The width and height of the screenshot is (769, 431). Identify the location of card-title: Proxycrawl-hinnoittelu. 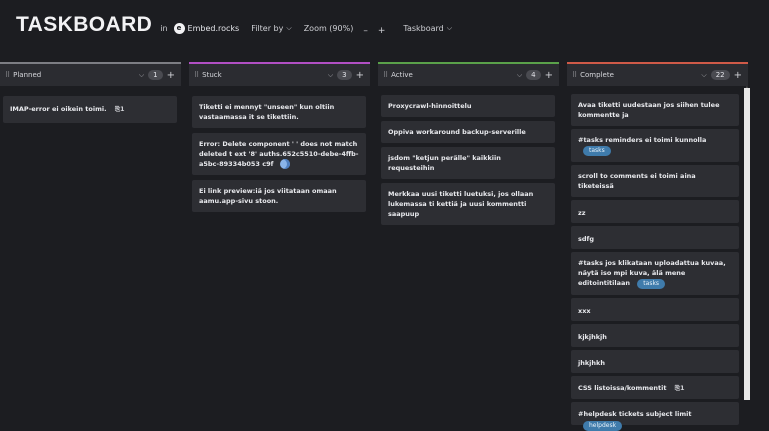
(430, 106).